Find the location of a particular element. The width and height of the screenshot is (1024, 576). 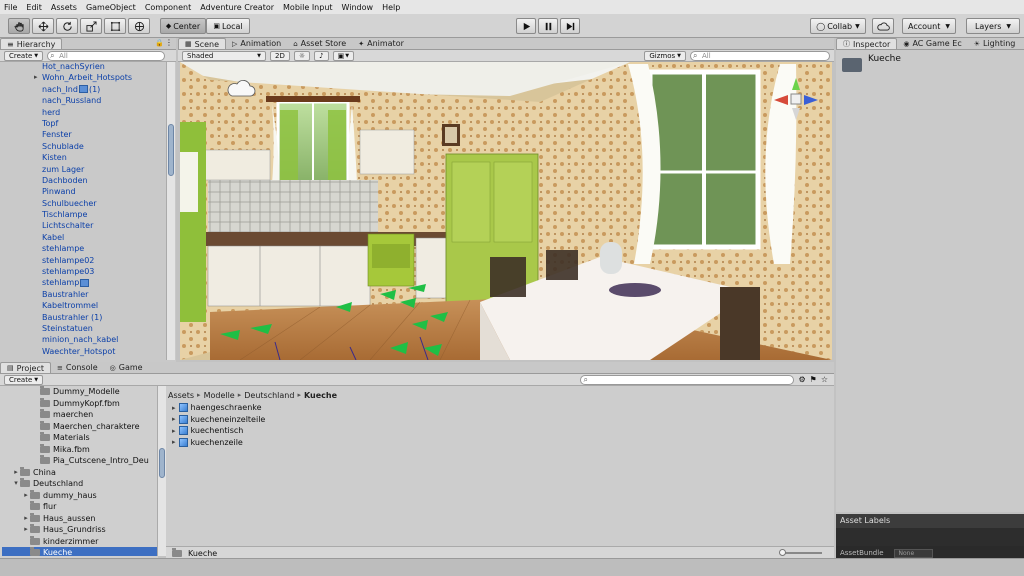

hierarchy-item: Topf is located at coordinates (83, 123).